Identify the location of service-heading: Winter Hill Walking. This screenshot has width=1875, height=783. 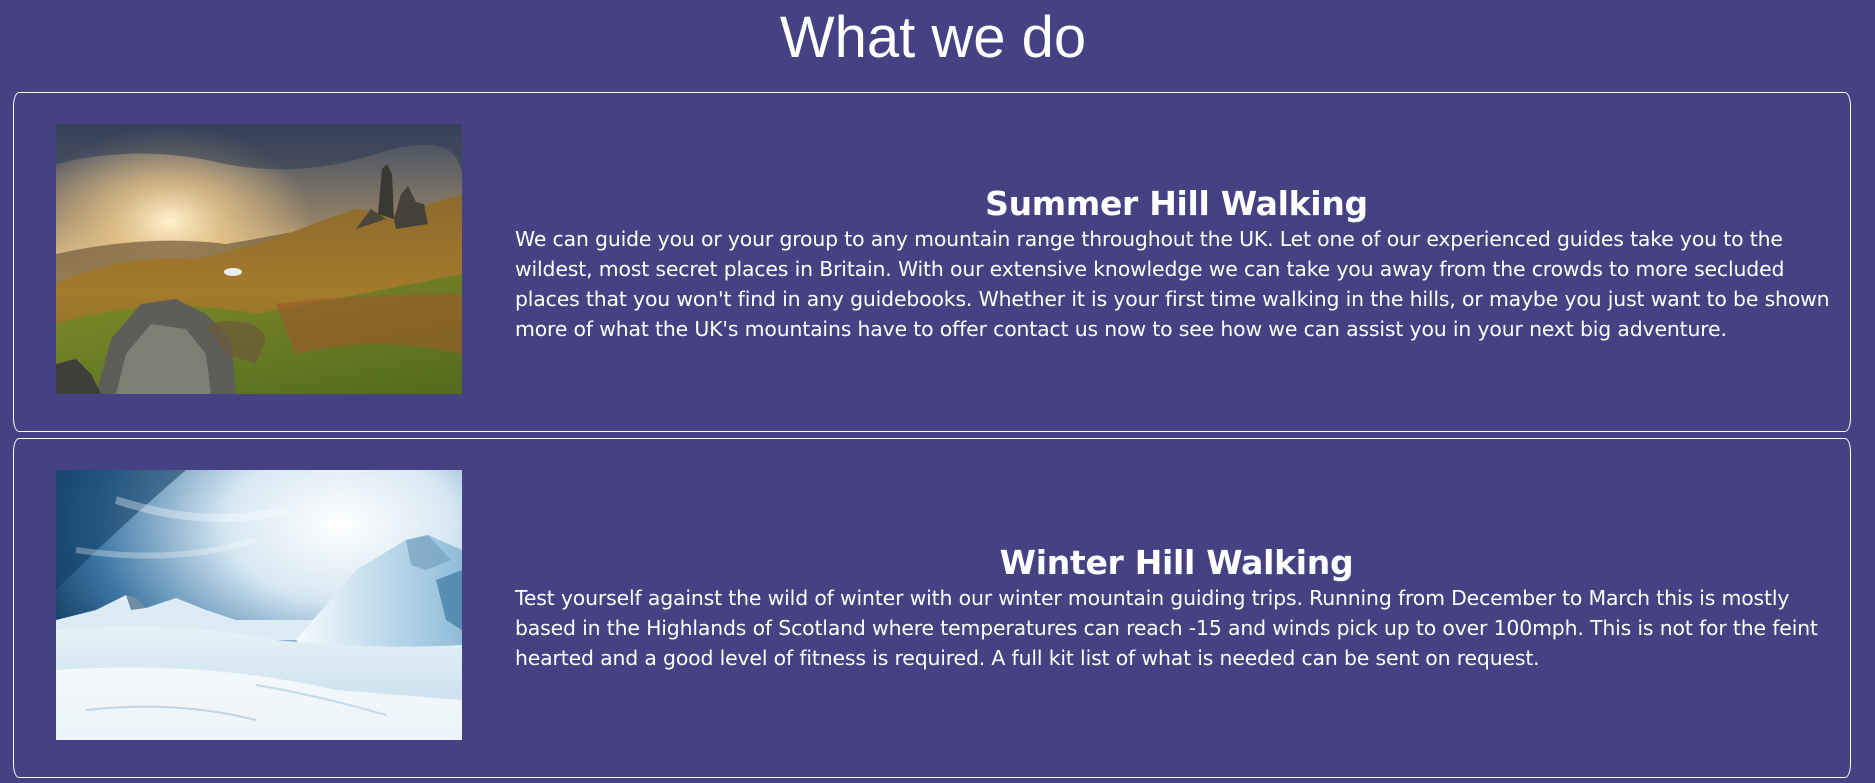
(1176, 562).